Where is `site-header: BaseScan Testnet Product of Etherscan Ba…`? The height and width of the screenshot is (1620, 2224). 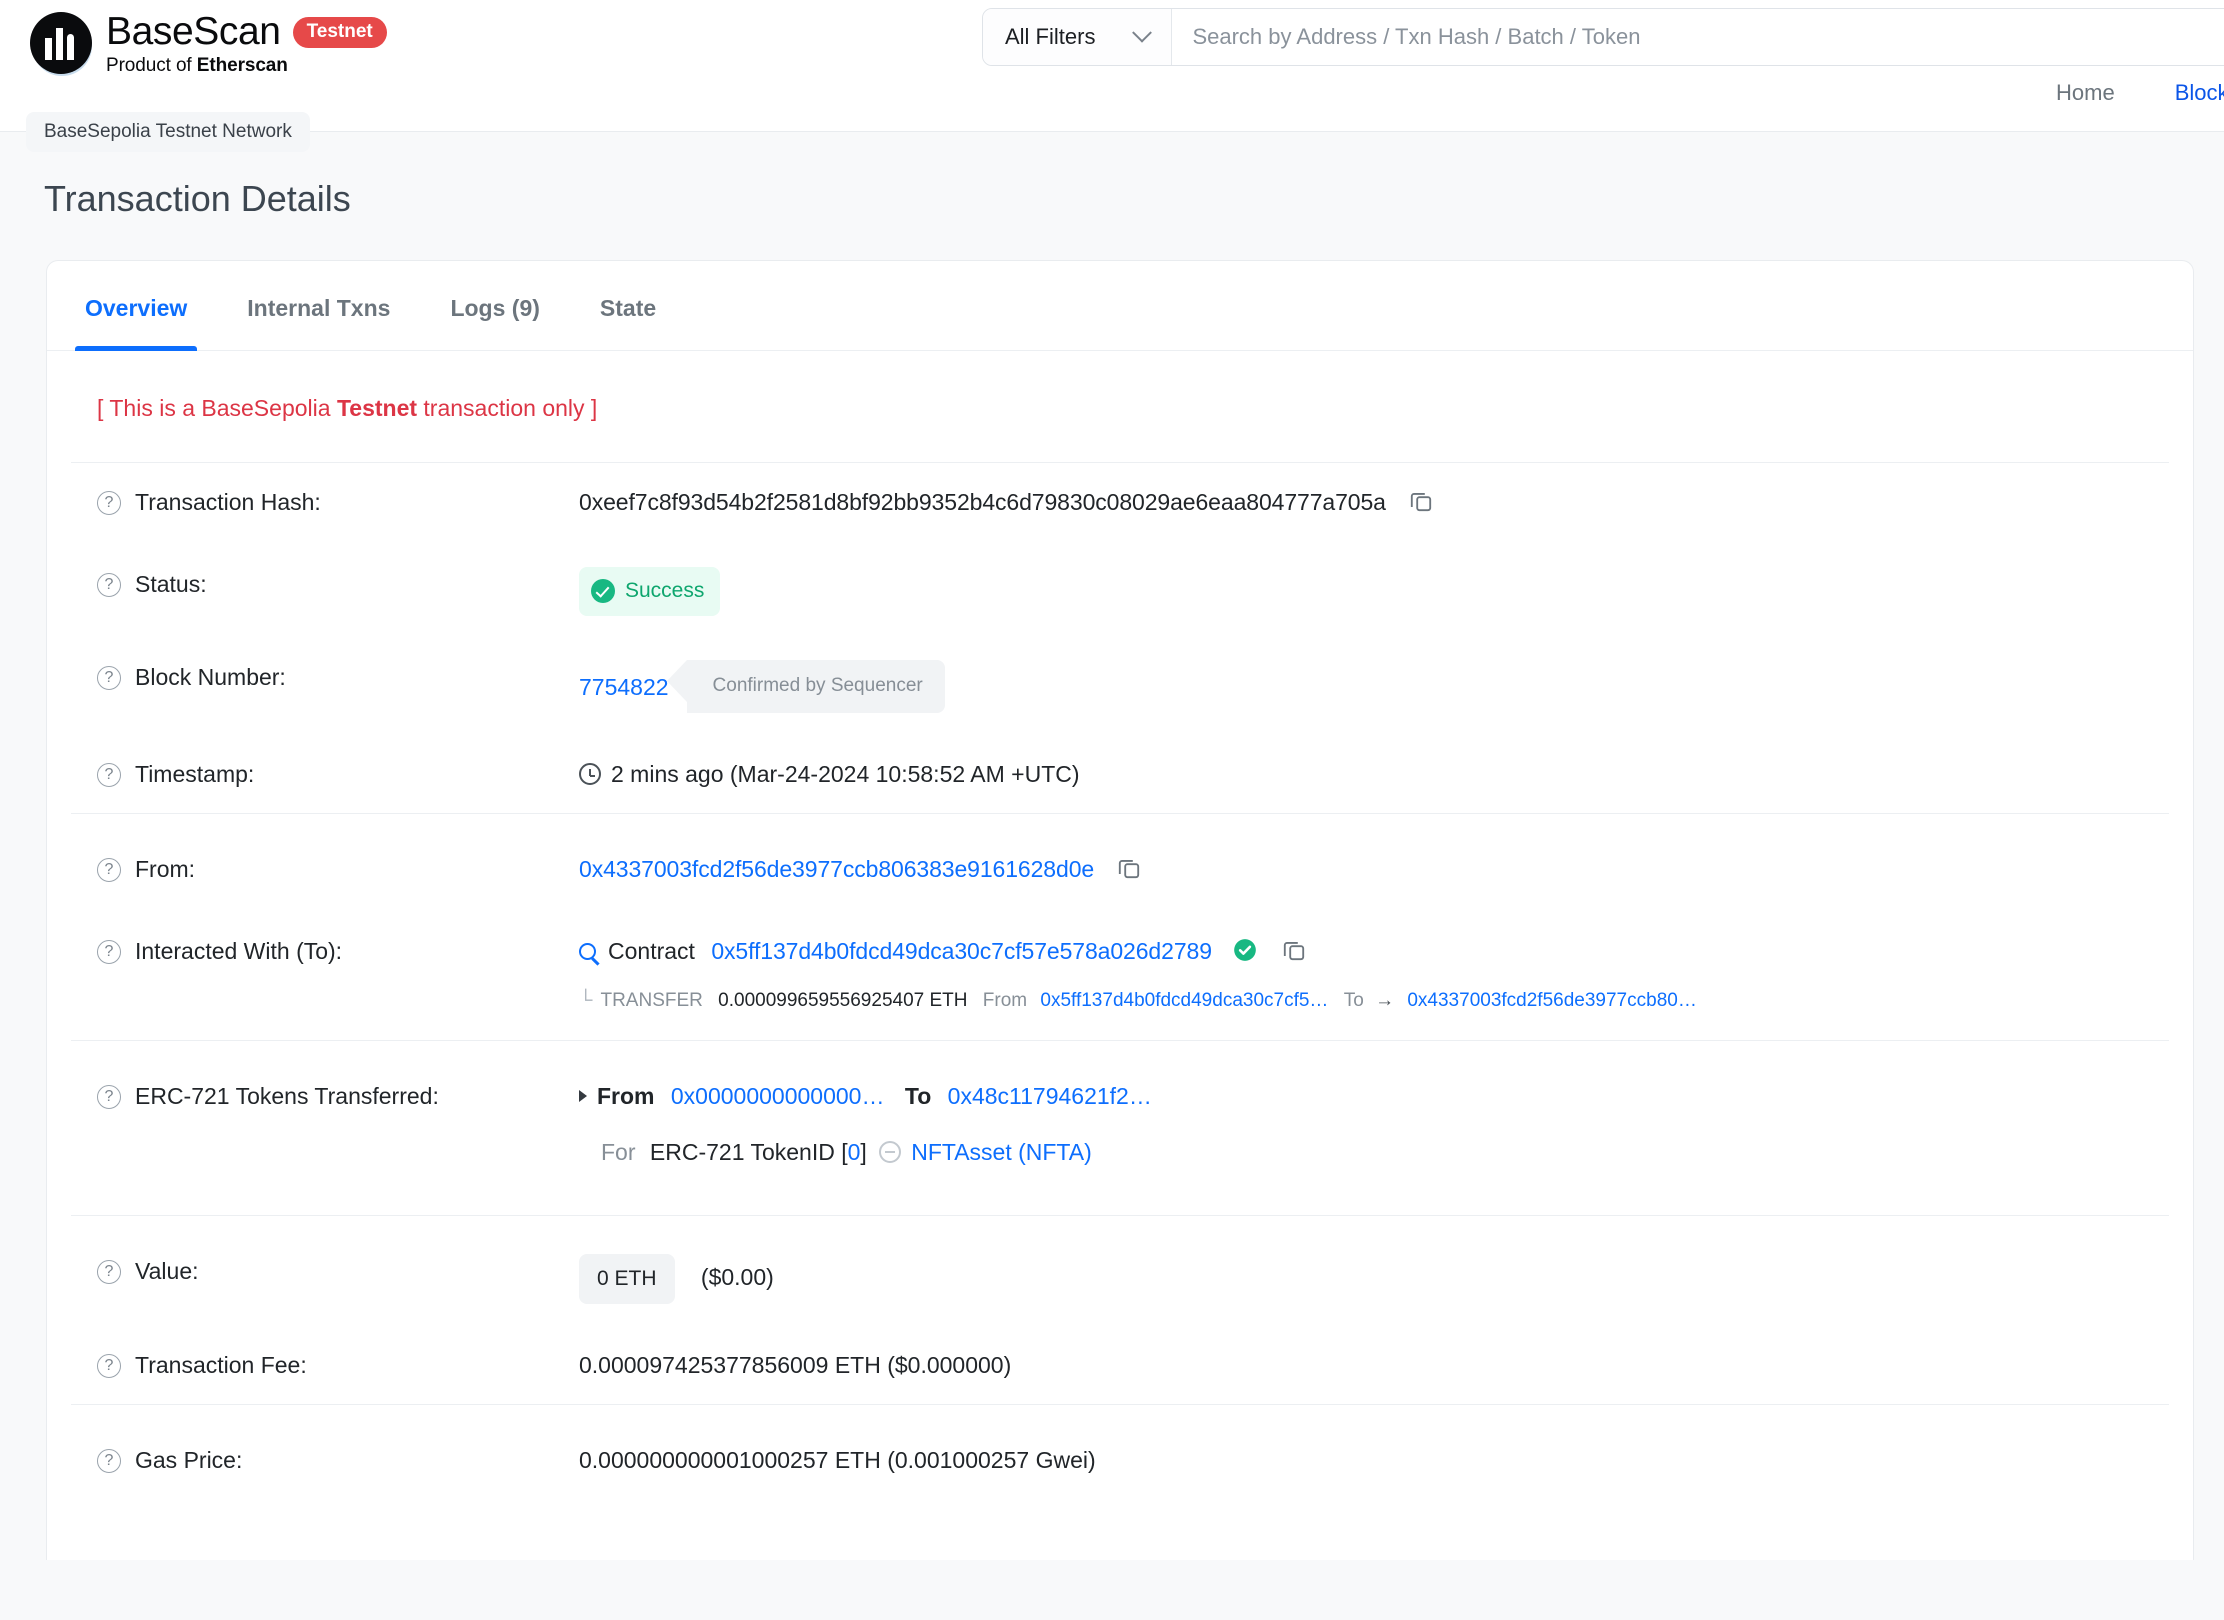
site-header: BaseScan Testnet Product of Etherscan Ba… is located at coordinates (1112, 76).